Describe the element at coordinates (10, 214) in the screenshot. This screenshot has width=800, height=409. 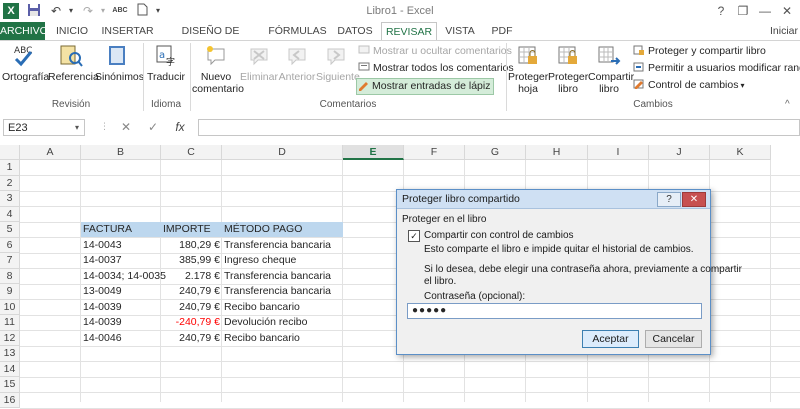
I see `row-header-4: 4` at that location.